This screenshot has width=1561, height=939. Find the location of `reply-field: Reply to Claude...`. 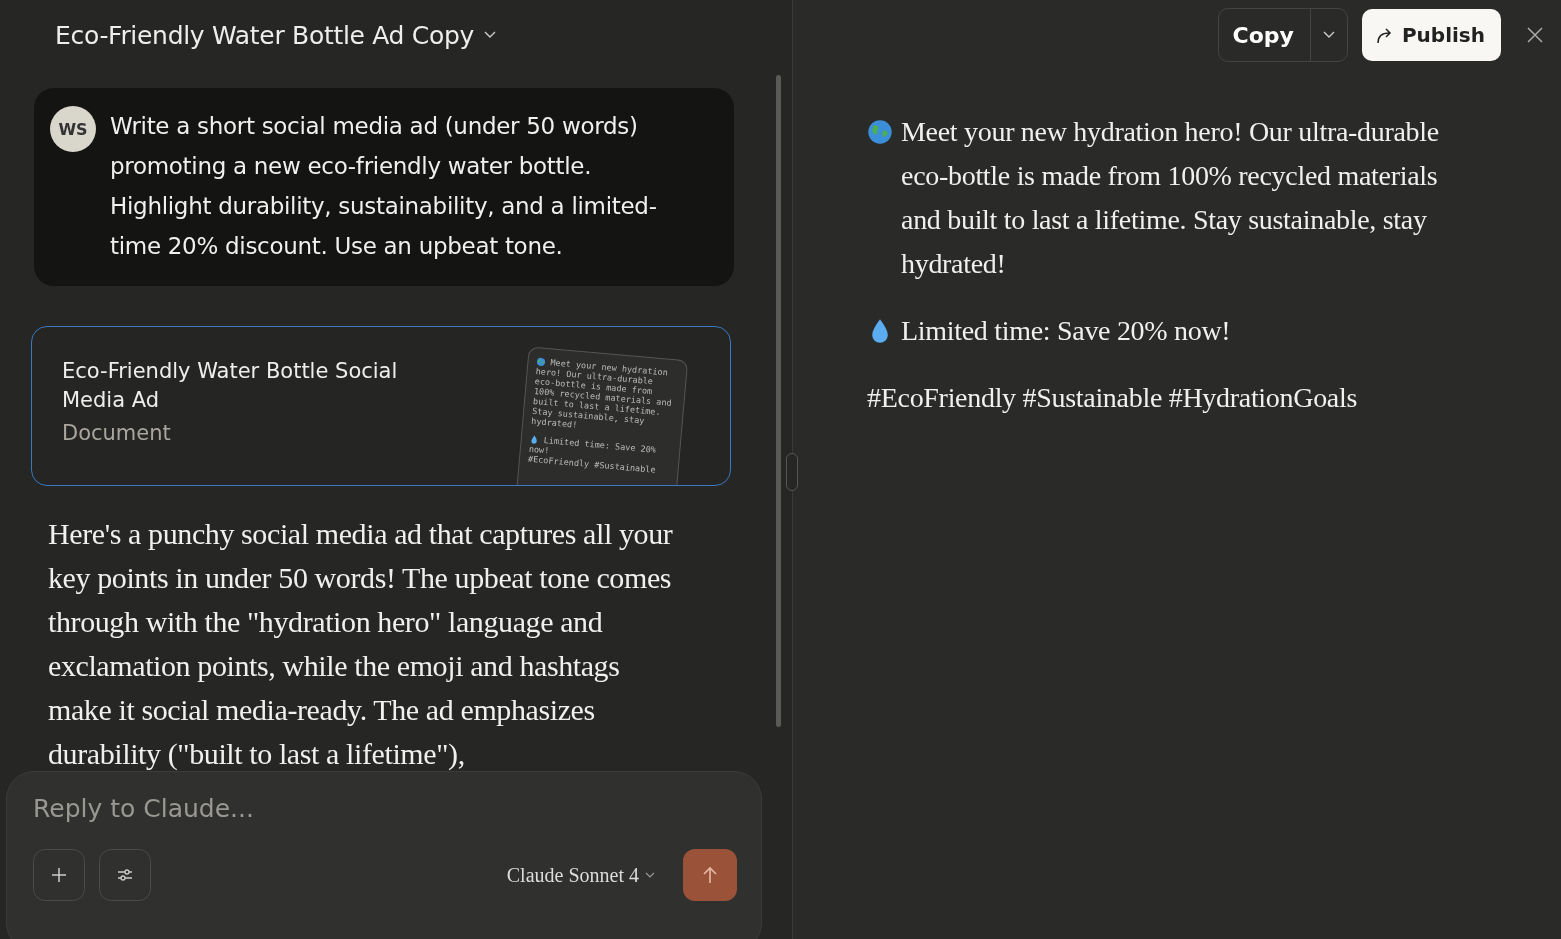

reply-field: Reply to Claude... is located at coordinates (385, 808).